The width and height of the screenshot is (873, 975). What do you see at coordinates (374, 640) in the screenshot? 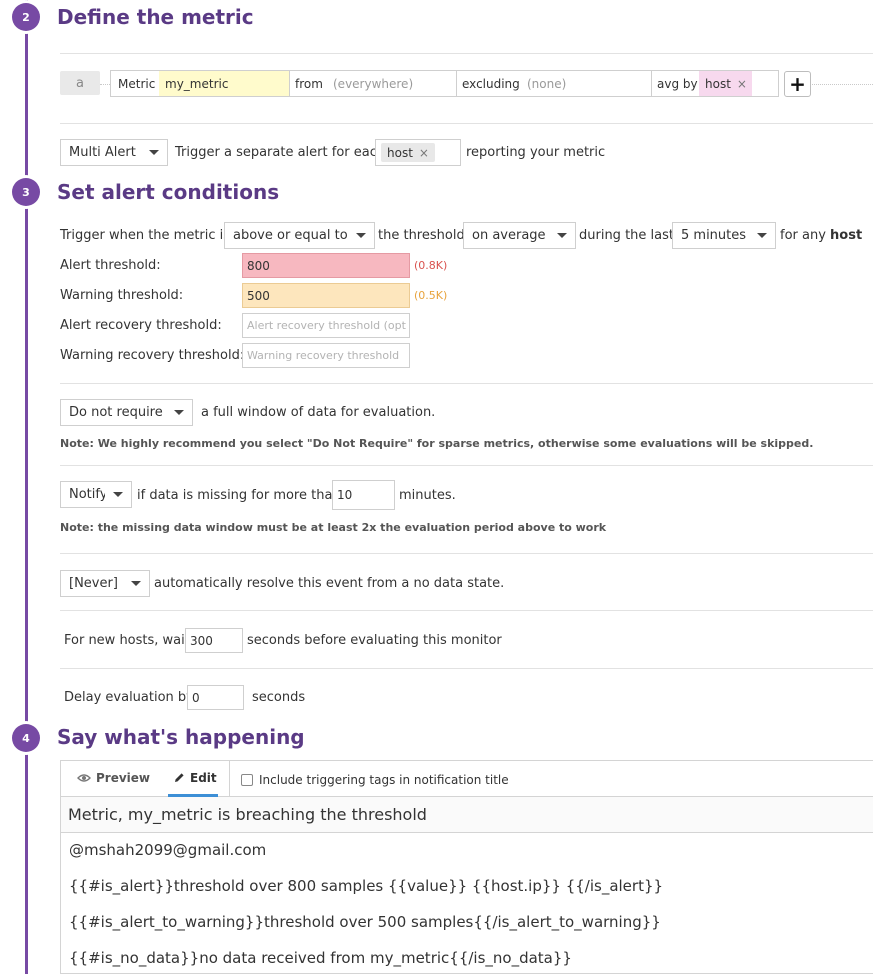
I see `new-host-suffix: seconds before evaluating this monitor` at bounding box center [374, 640].